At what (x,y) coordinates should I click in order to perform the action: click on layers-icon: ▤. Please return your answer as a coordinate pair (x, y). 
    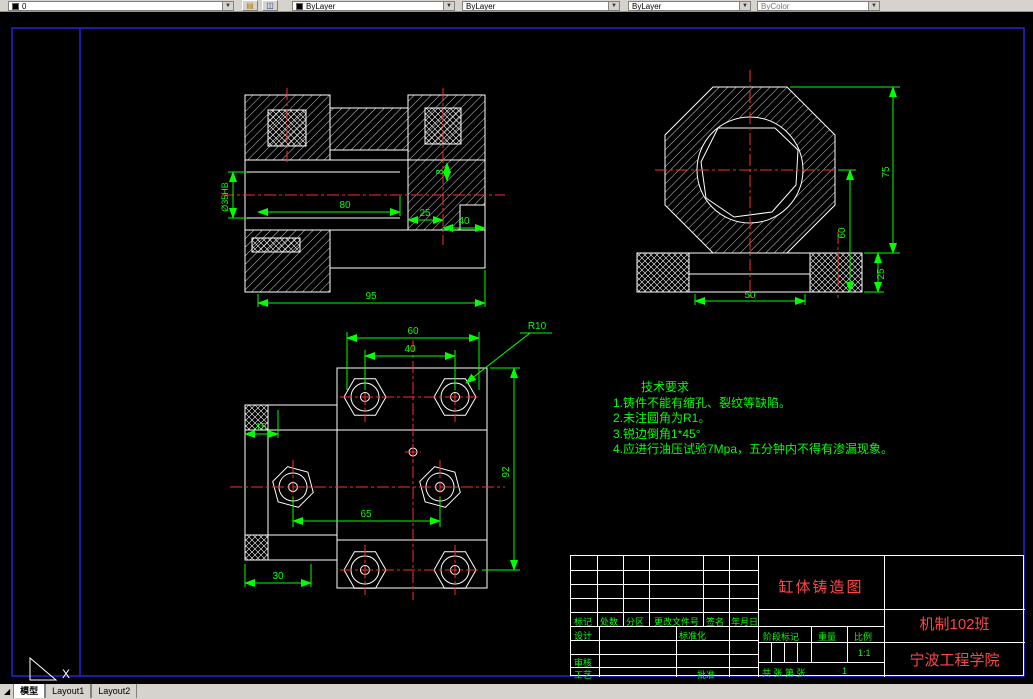
    Looking at the image, I should click on (250, 5).